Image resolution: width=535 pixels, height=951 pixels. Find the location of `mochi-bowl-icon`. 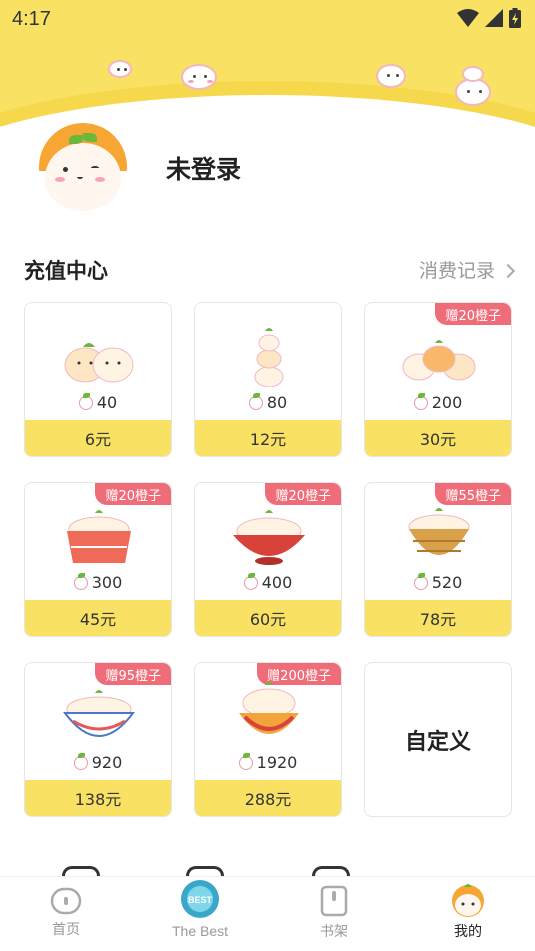

mochi-bowl-icon is located at coordinates (269, 537).